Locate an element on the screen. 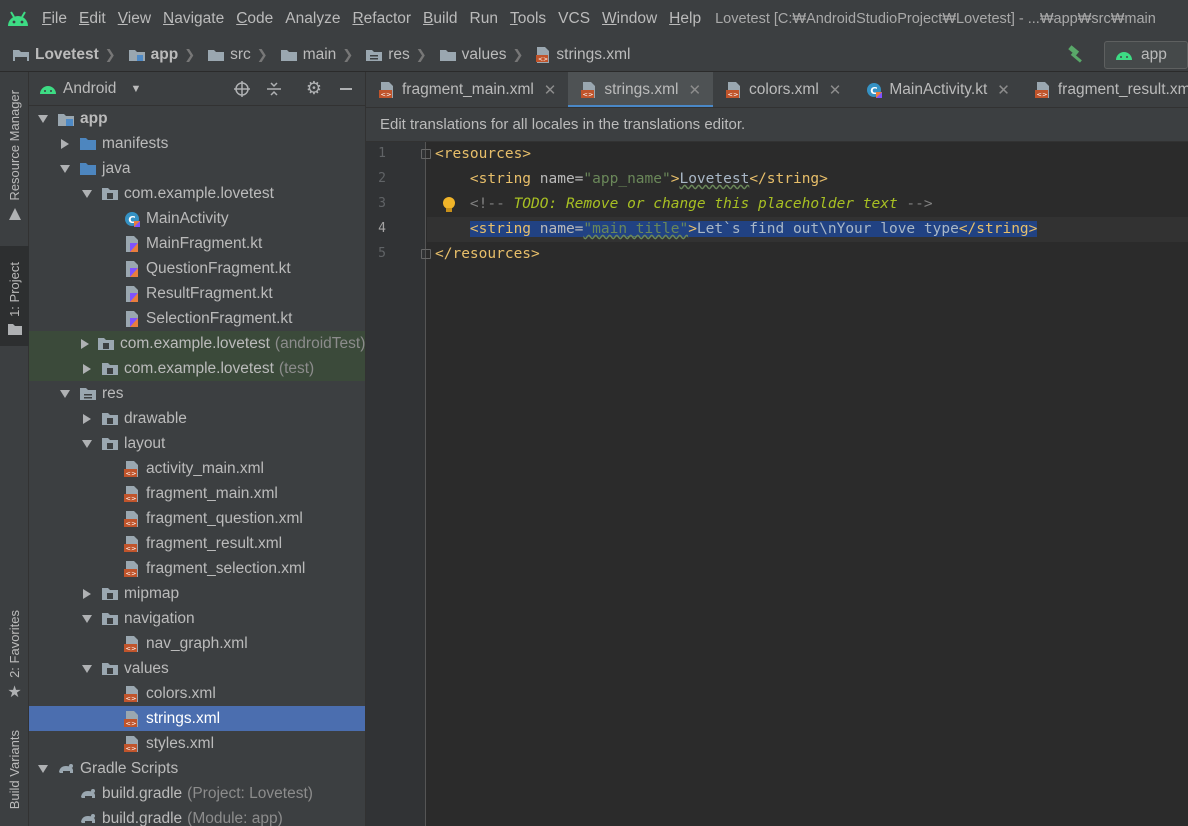 This screenshot has width=1188, height=826. tree-item-drawable: drawable is located at coordinates (197, 418).